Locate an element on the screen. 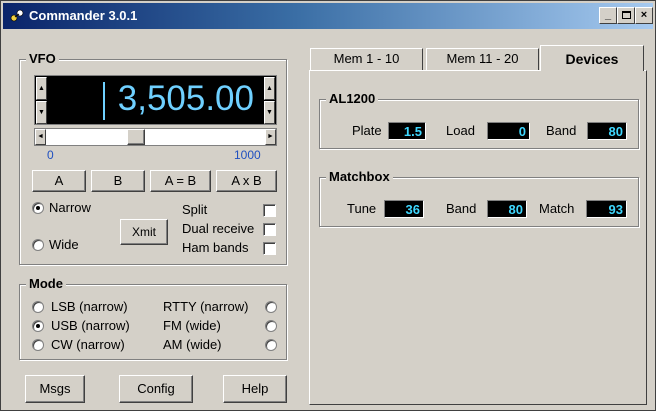 This screenshot has width=656, height=411. config-button: Config is located at coordinates (156, 389).